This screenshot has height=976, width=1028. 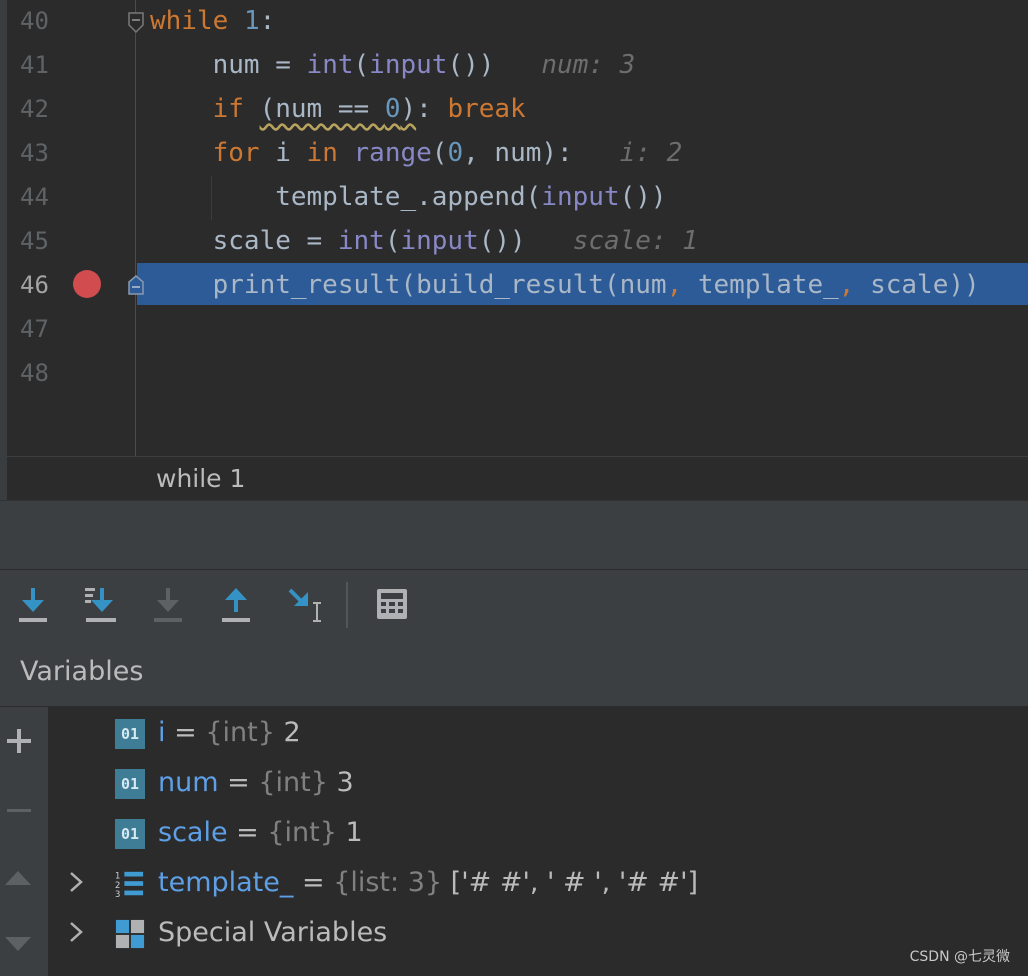 I want to click on watermark: CSDN @七灵微, so click(x=959, y=957).